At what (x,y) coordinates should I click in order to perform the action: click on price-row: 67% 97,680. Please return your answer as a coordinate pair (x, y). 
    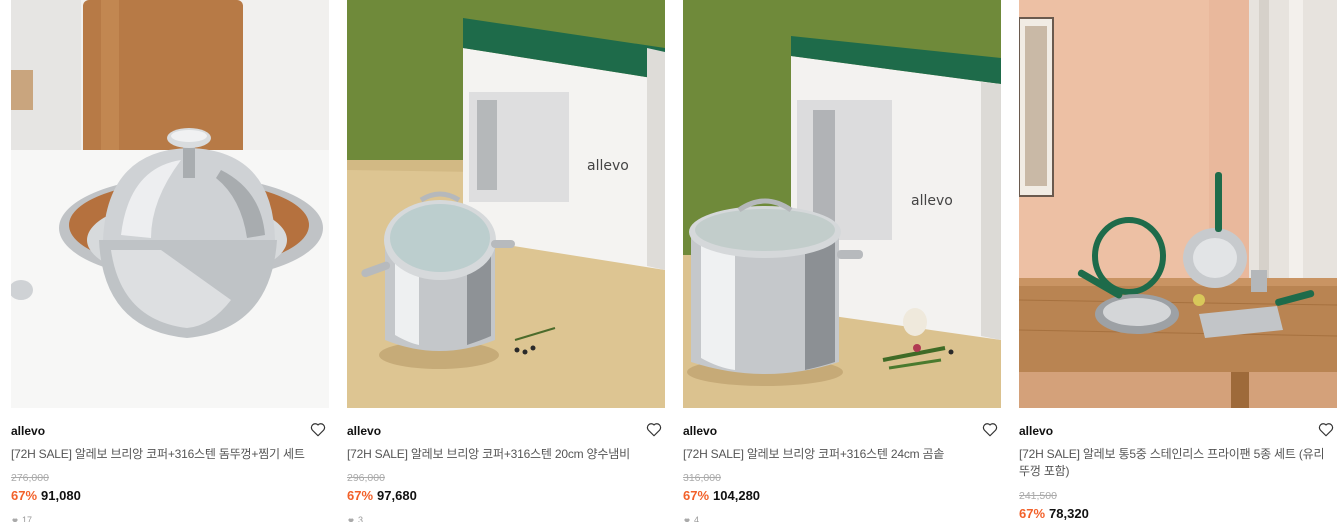
    Looking at the image, I should click on (382, 495).